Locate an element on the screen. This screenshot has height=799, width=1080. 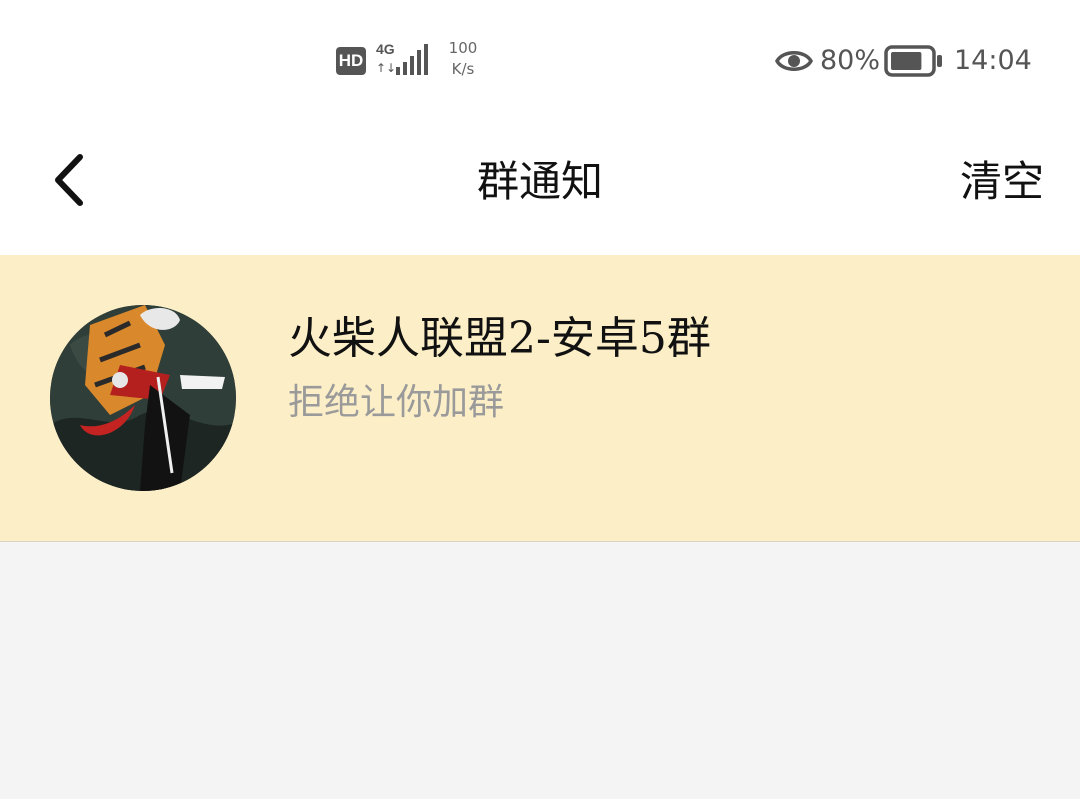
page-title: 群通知 is located at coordinates (539, 181).